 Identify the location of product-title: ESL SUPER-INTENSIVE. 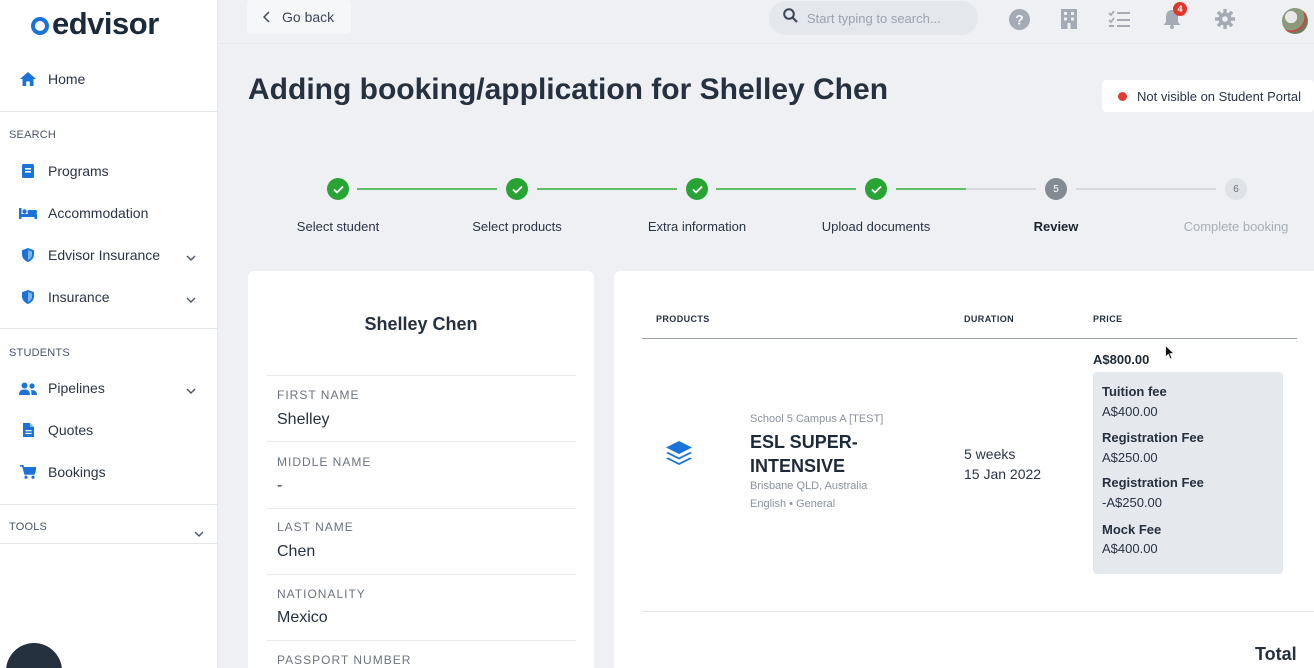
(830, 454).